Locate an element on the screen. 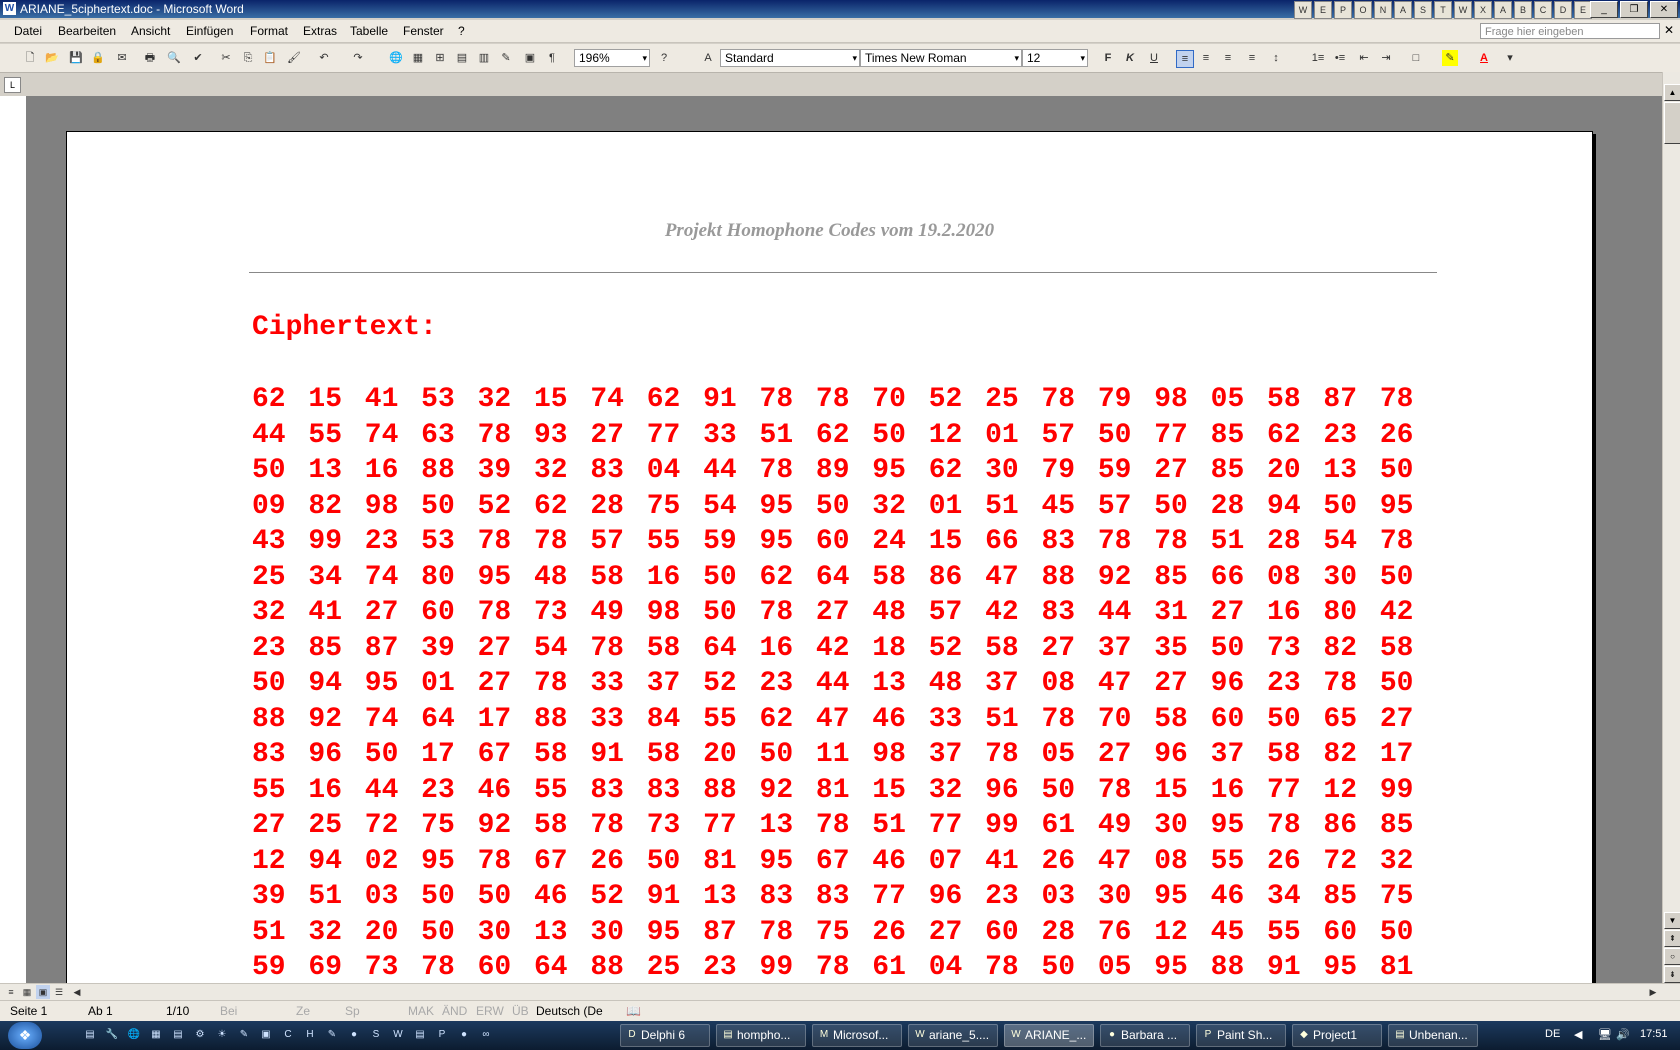 Image resolution: width=1680 pixels, height=1050 pixels. word-app-icon: W is located at coordinates (9, 8).